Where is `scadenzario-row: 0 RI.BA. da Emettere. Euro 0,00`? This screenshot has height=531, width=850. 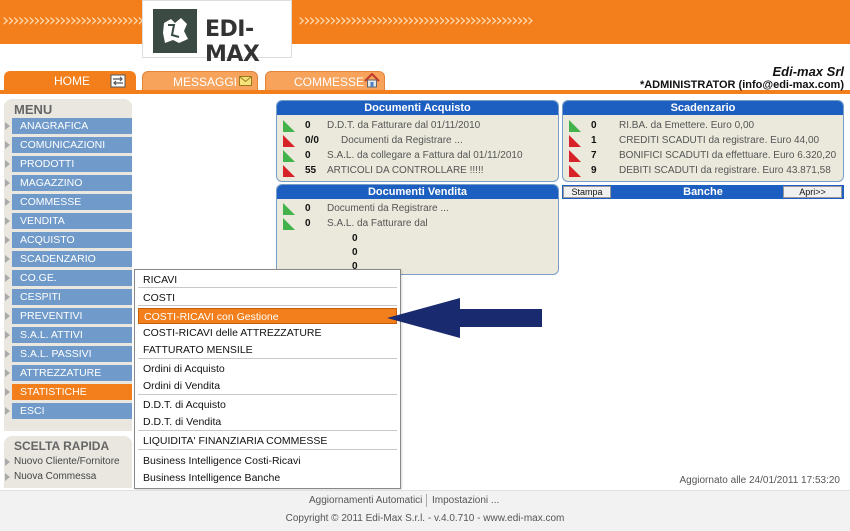
scadenzario-row: 0 RI.BA. da Emettere. Euro 0,00 is located at coordinates (704, 127).